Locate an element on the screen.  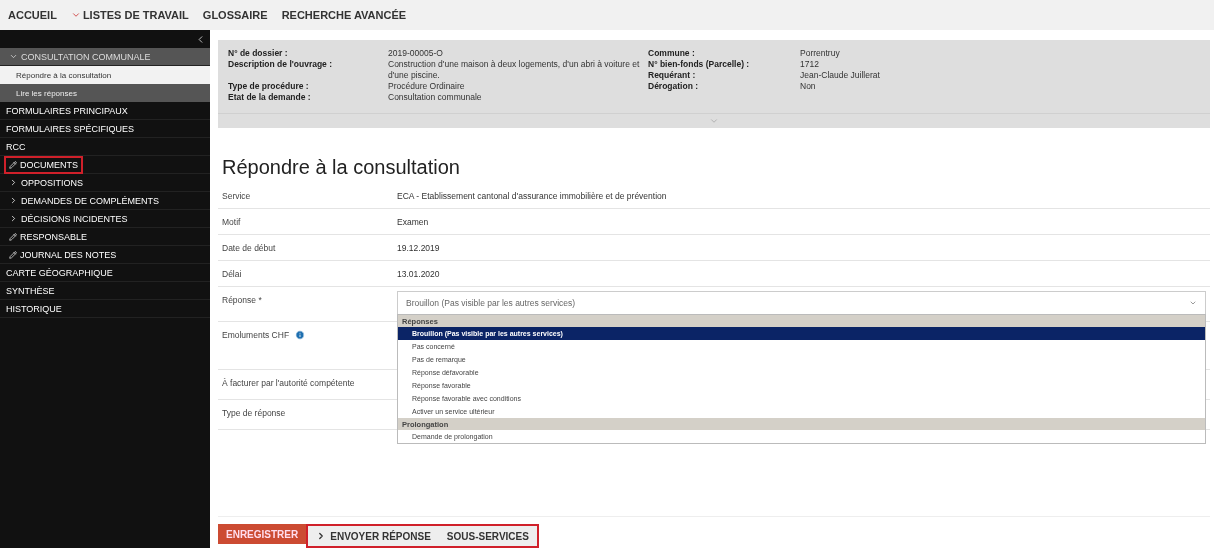
field-value: ECA - Etablissement cantonal d'assurance immobilière et de prévention is located at coordinates (532, 195).